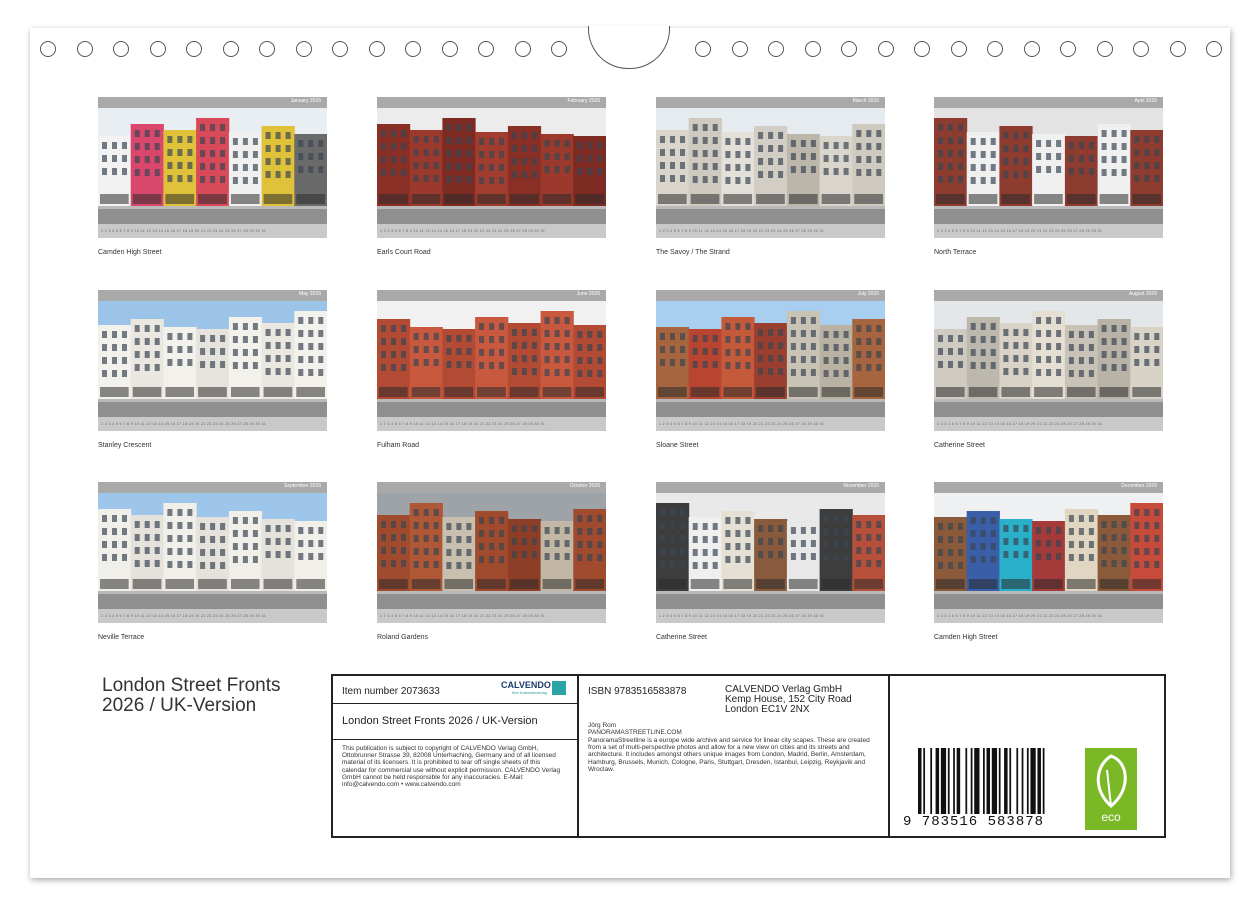  What do you see at coordinates (398, 445) in the screenshot?
I see `month-caption: Fulham Road` at bounding box center [398, 445].